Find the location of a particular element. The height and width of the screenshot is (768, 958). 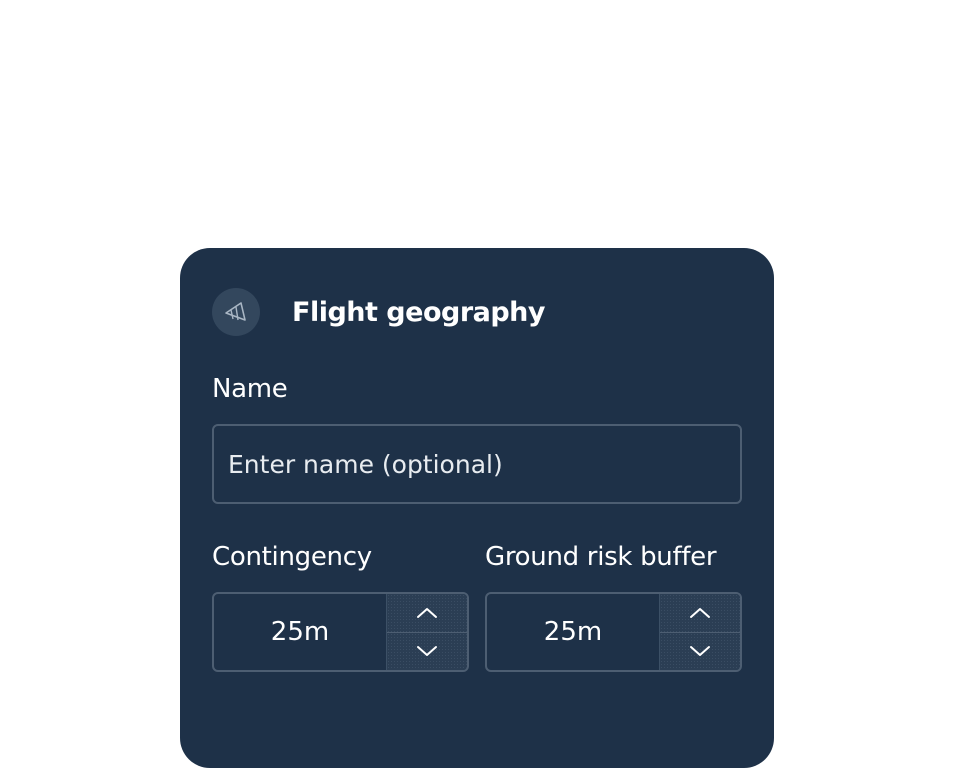

ground-risk-buffer-stepper: 25m is located at coordinates (613, 632).